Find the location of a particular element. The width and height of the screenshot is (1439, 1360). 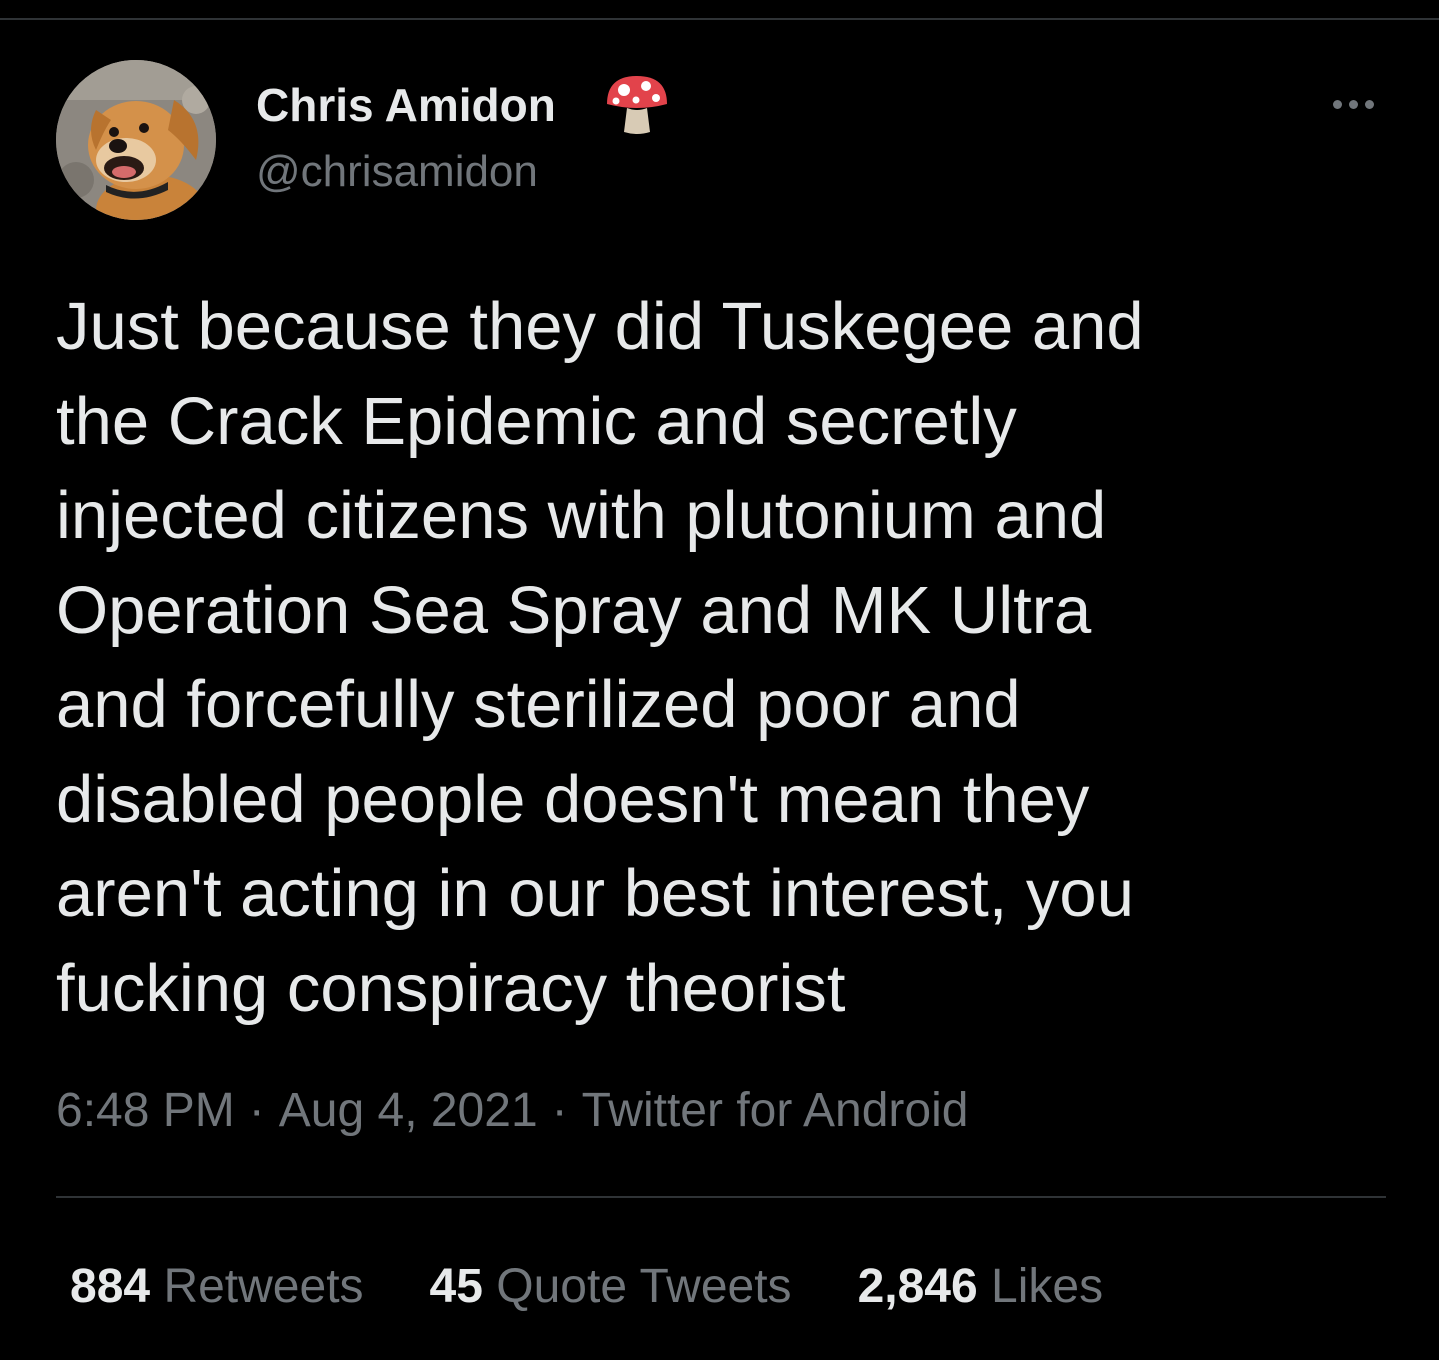

tweet-source: Twitter for Android is located at coordinates (775, 1110).